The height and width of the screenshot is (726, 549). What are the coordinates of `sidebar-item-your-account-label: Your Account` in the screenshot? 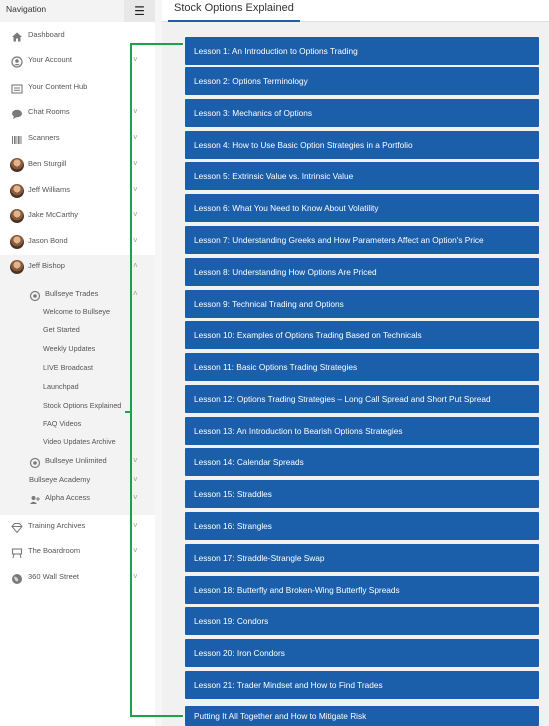 It's located at (50, 59).